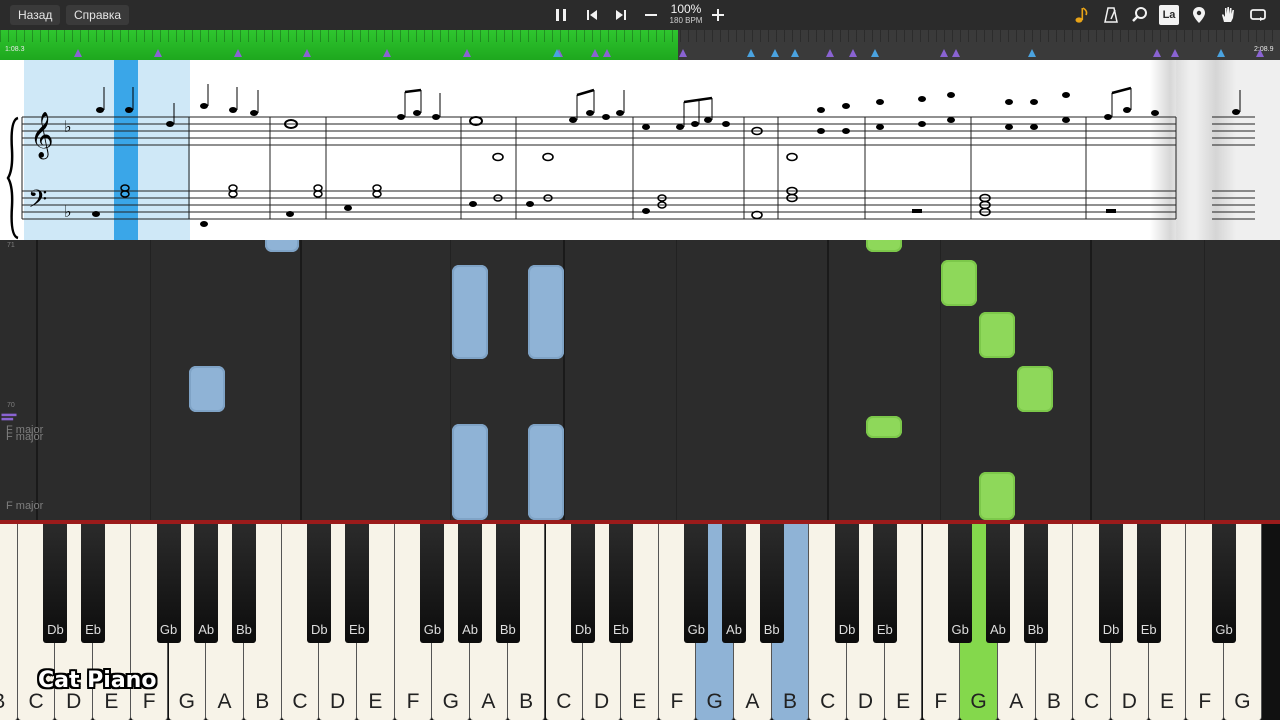 Image resolution: width=1280 pixels, height=720 pixels. What do you see at coordinates (68, 211) in the screenshot?
I see `key-flat-bass: ♭` at bounding box center [68, 211].